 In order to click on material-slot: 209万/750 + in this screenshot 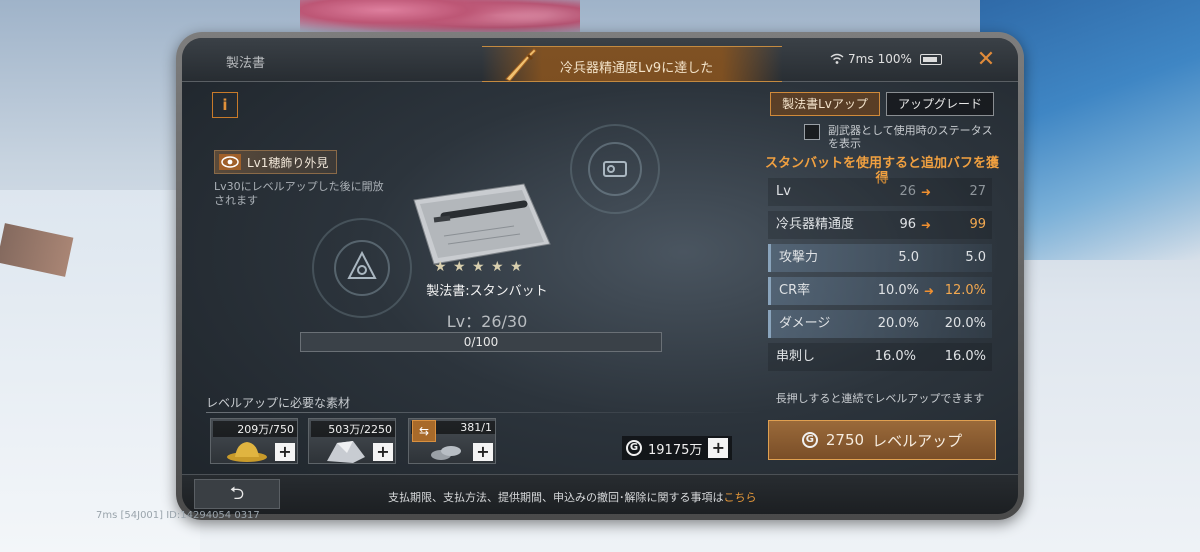, I will do `click(254, 441)`.